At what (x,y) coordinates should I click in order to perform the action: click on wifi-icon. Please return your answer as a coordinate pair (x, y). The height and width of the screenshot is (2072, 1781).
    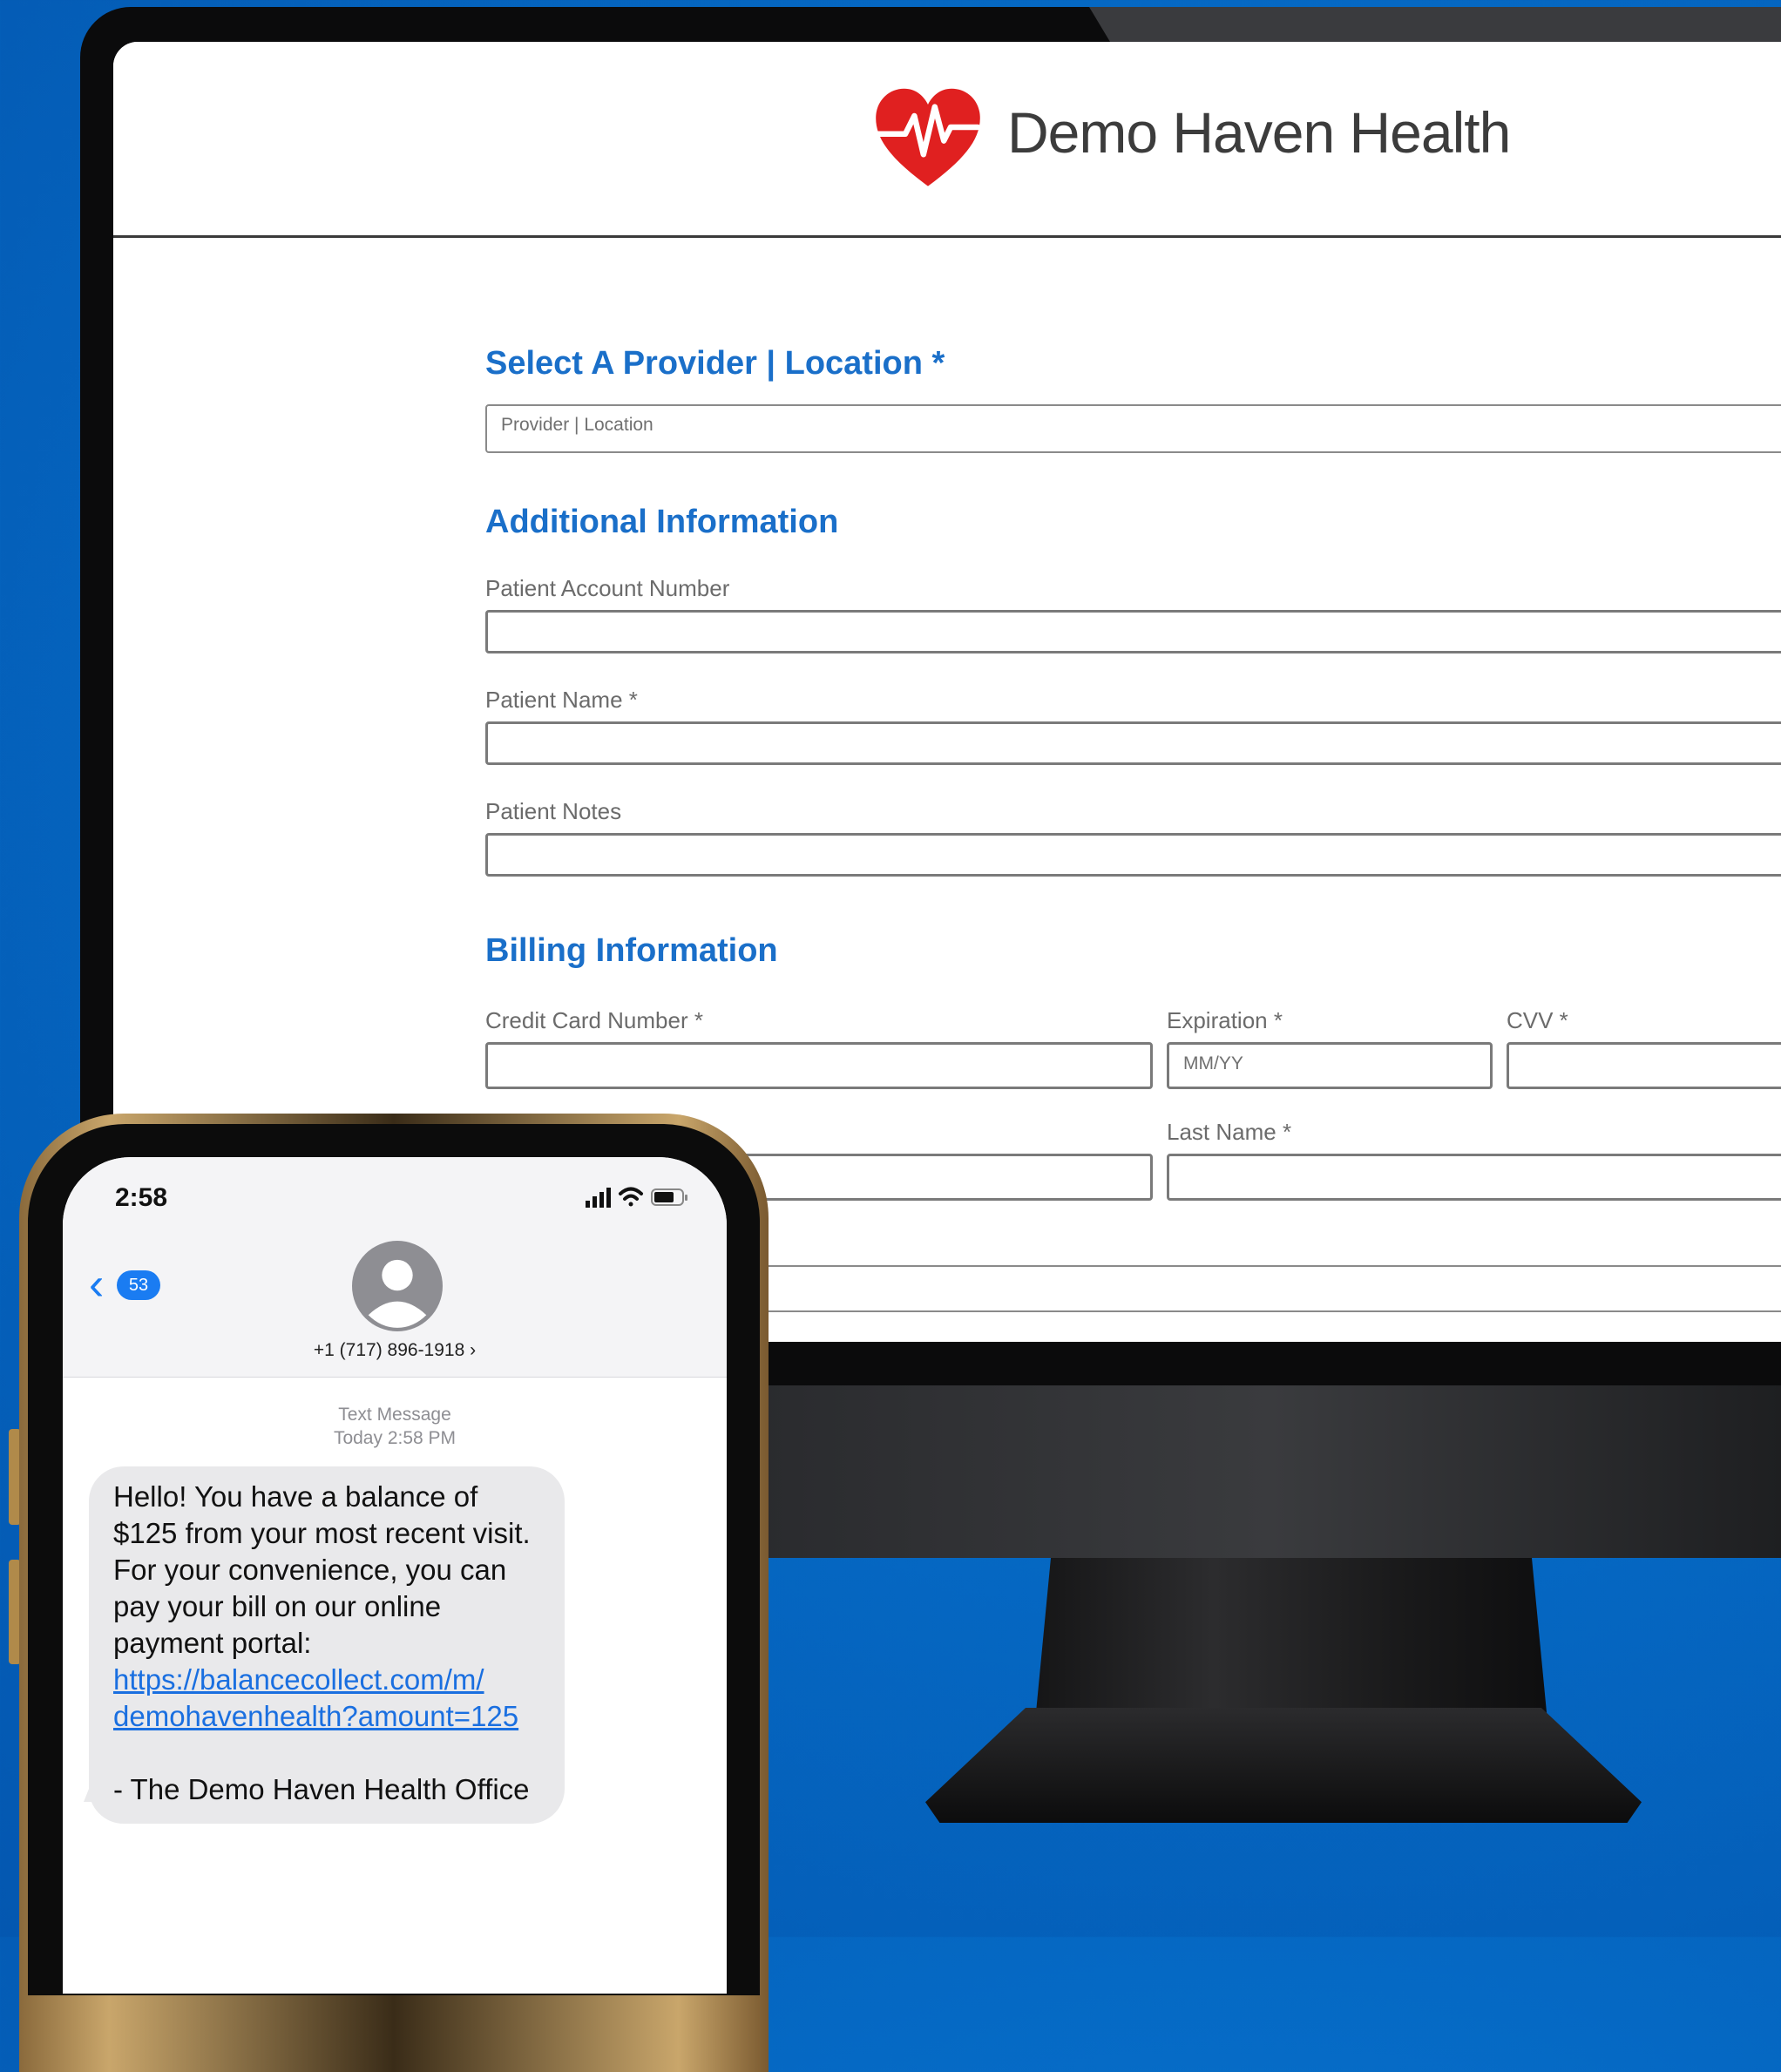
    Looking at the image, I should click on (631, 1197).